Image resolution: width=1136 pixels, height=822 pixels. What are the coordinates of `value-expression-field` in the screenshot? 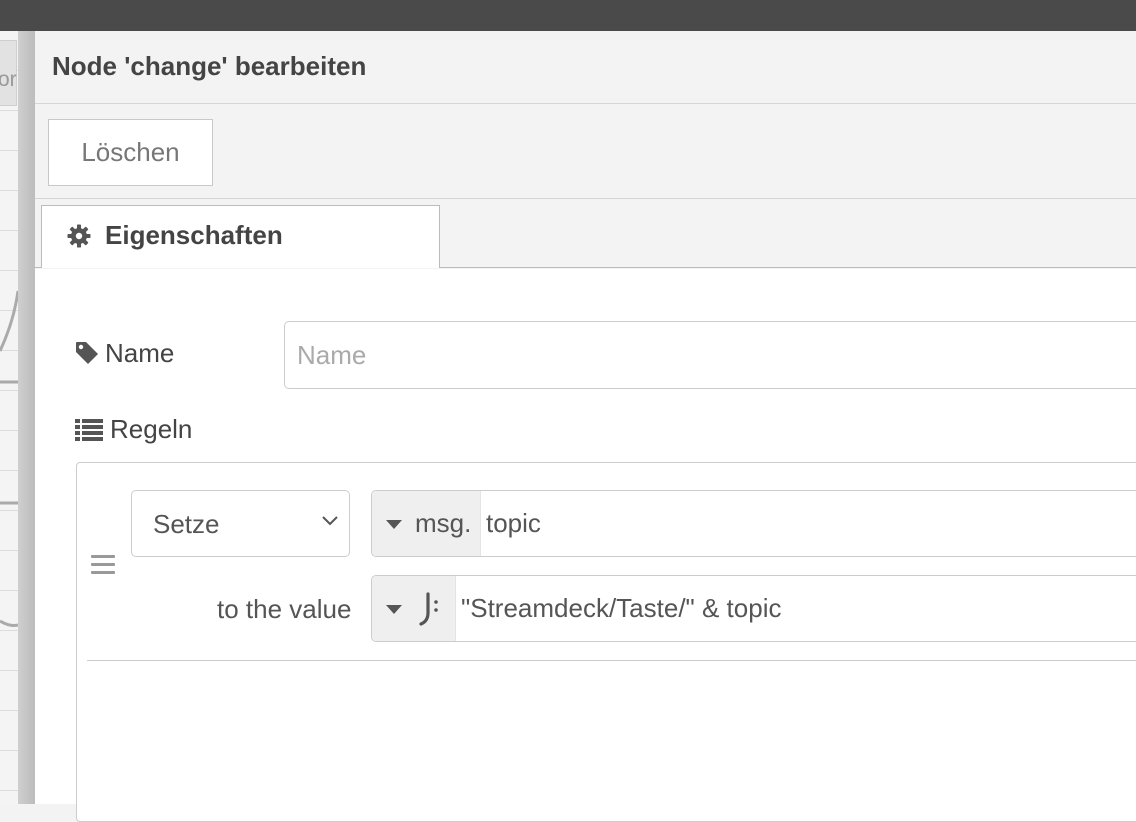 It's located at (795, 608).